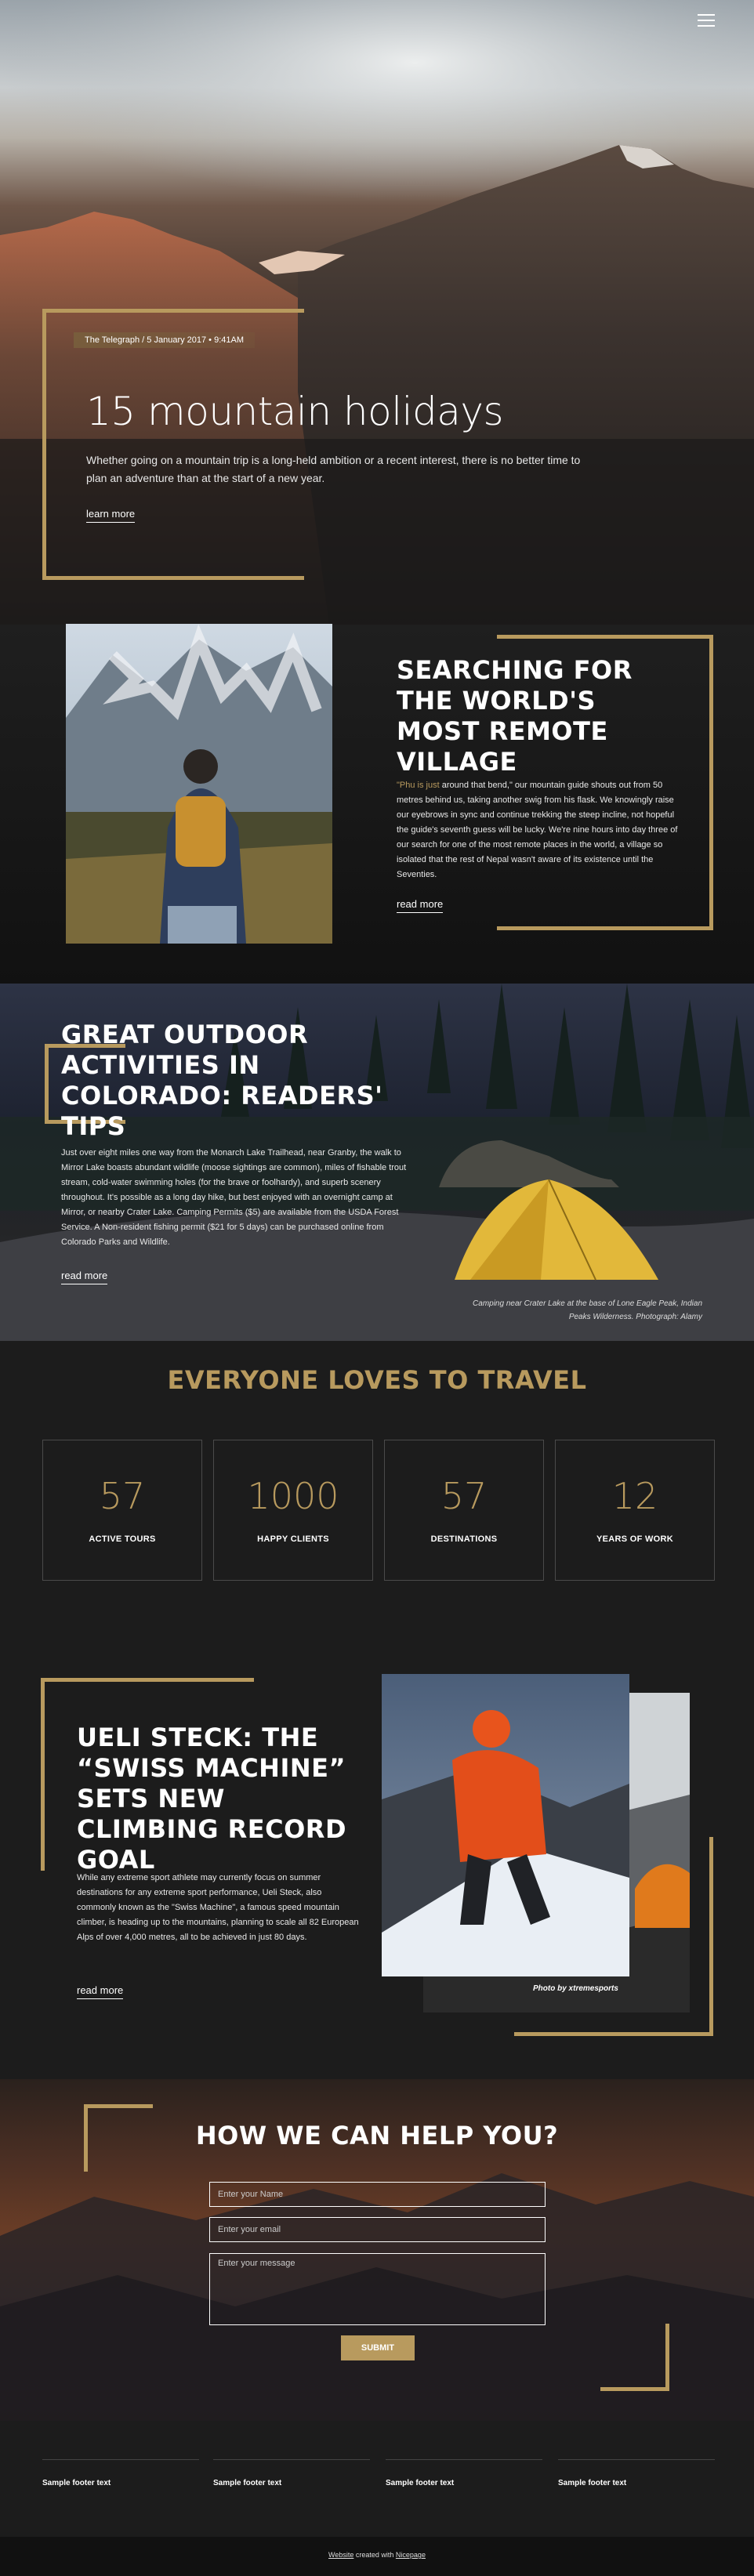 The image size is (754, 2576). Describe the element at coordinates (635, 1539) in the screenshot. I see `stat-label: YEARS OF WORK` at that location.